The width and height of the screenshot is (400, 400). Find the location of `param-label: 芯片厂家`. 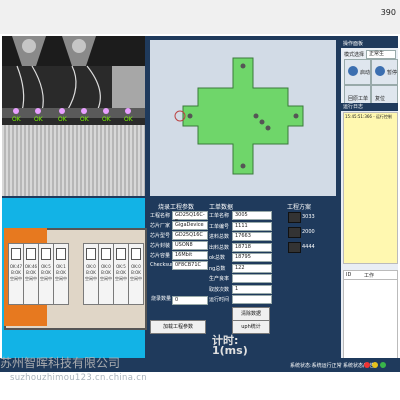

param-label: 芯片厂家 is located at coordinates (160, 226).